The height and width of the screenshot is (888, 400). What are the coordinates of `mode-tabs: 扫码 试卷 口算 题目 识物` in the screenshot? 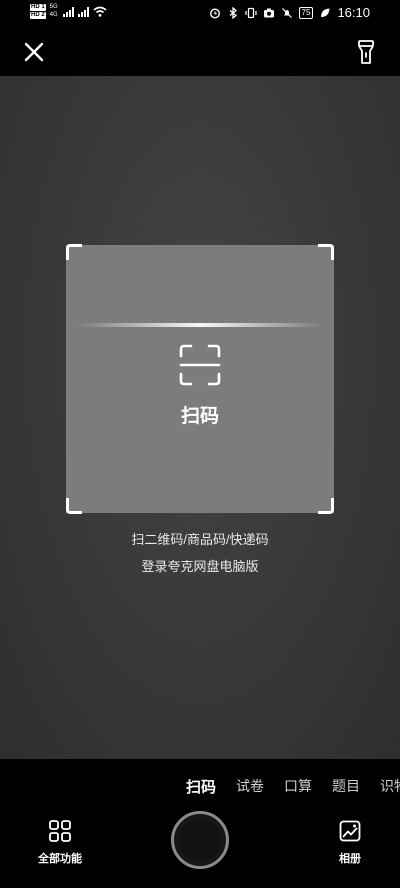 It's located at (293, 786).